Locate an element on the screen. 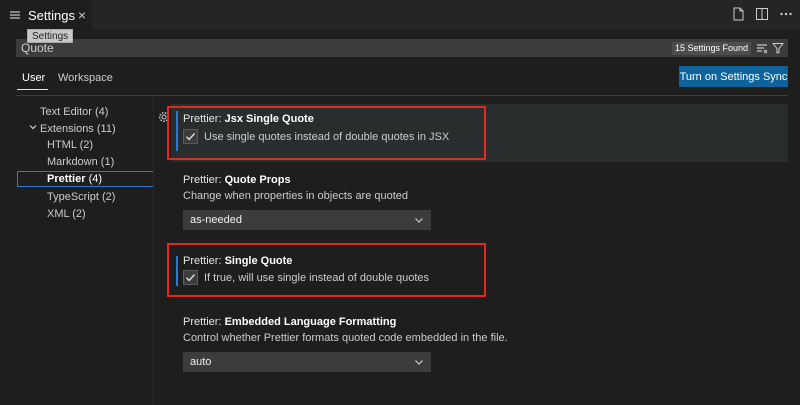 The height and width of the screenshot is (405, 800). toc-item-prettier-name: Prettier is located at coordinates (66, 179).